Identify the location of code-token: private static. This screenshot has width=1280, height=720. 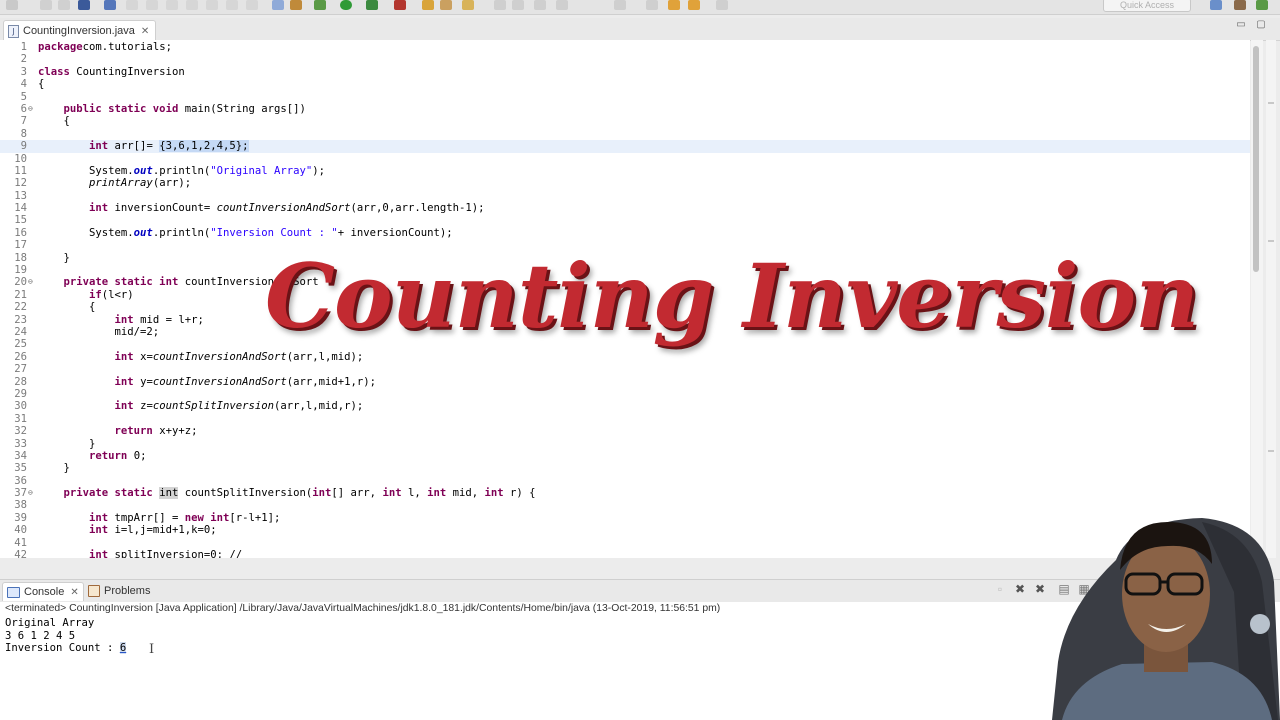
(111, 493).